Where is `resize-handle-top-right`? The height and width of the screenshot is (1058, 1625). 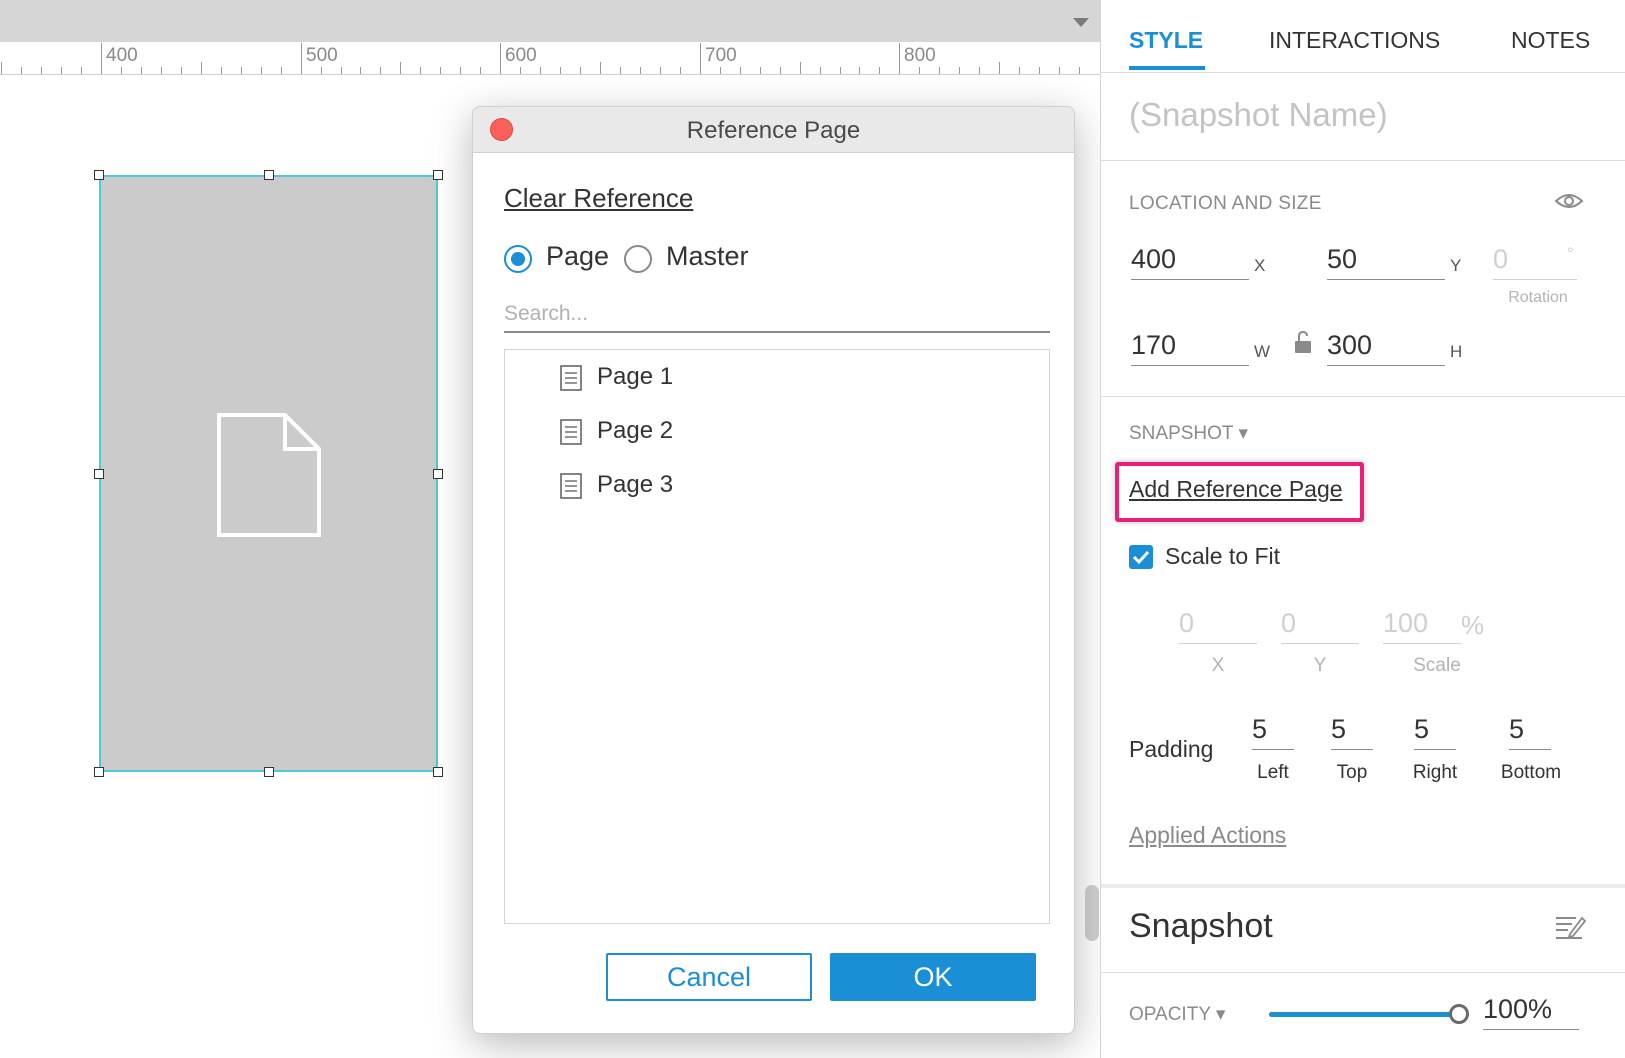
resize-handle-top-right is located at coordinates (438, 175).